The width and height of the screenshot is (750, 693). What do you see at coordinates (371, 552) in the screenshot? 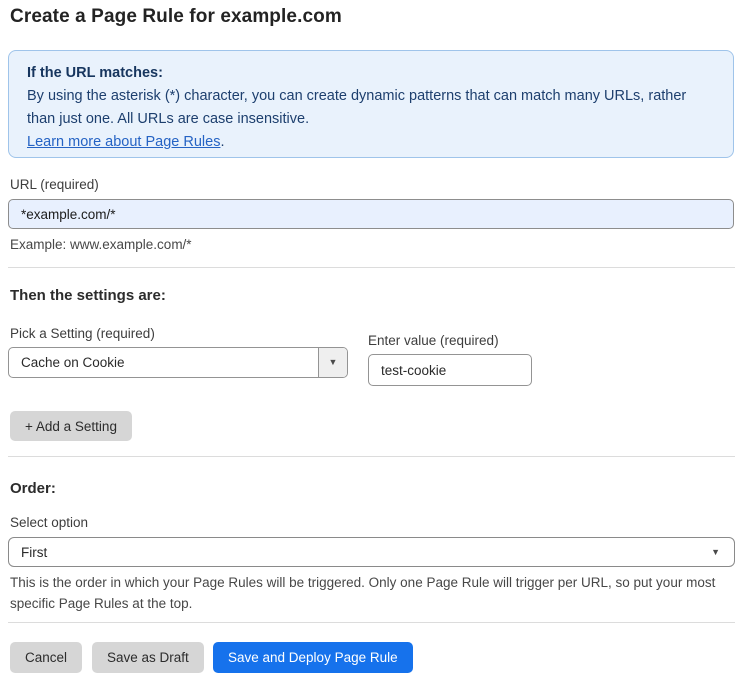
I see `order-dropdown: First ▼` at bounding box center [371, 552].